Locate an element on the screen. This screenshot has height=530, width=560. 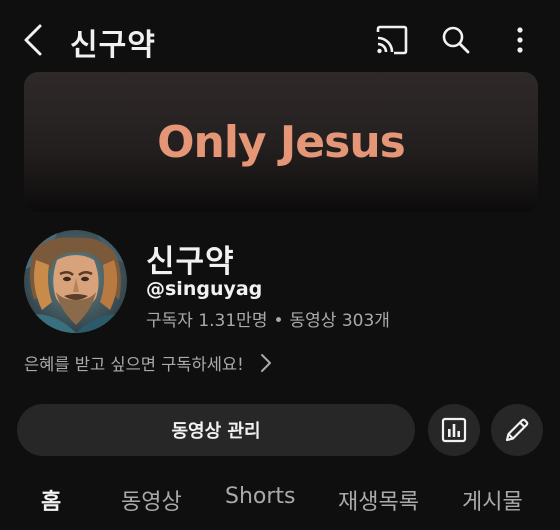
back-button is located at coordinates (33, 40).